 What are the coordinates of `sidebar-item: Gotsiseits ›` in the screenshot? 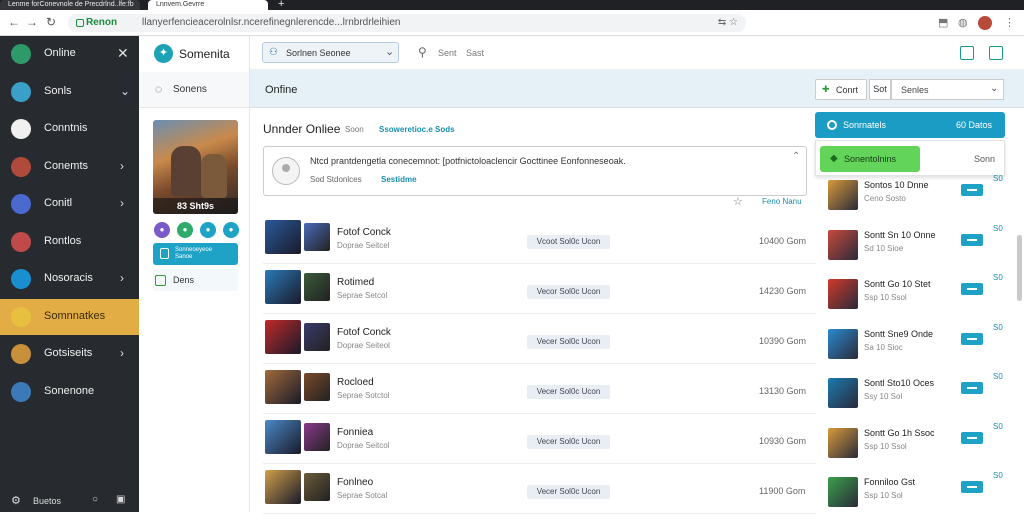 It's located at (69, 354).